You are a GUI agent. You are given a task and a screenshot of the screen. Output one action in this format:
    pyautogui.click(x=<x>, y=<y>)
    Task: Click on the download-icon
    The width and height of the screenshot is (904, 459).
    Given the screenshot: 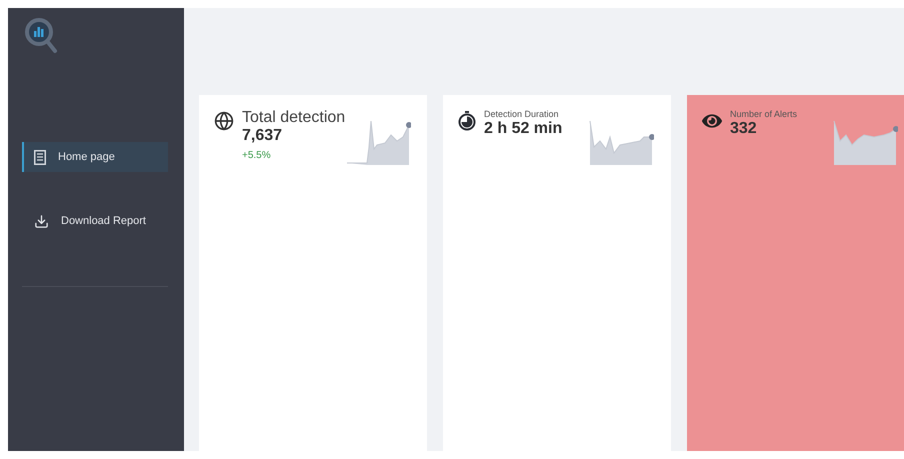 What is the action you would take?
    pyautogui.click(x=41, y=221)
    